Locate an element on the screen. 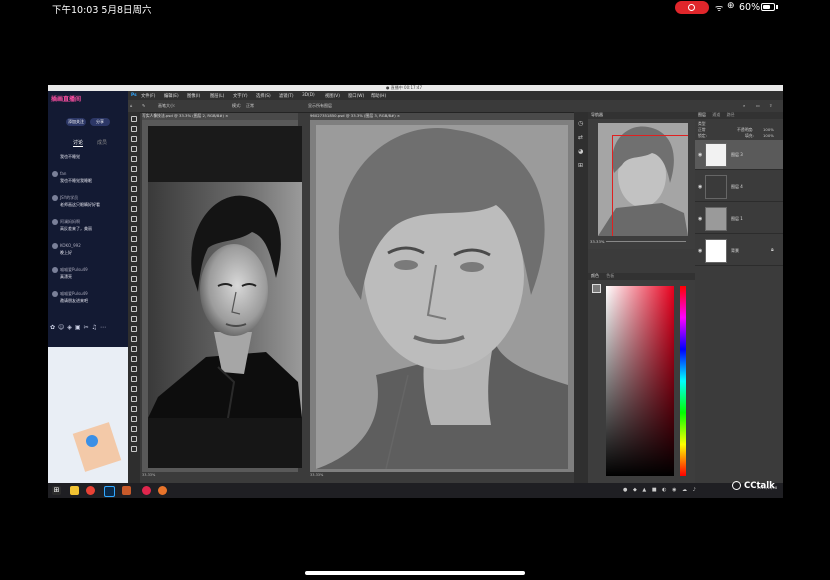 The width and height of the screenshot is (830, 580). start-icon: ⊞ is located at coordinates (56, 490).